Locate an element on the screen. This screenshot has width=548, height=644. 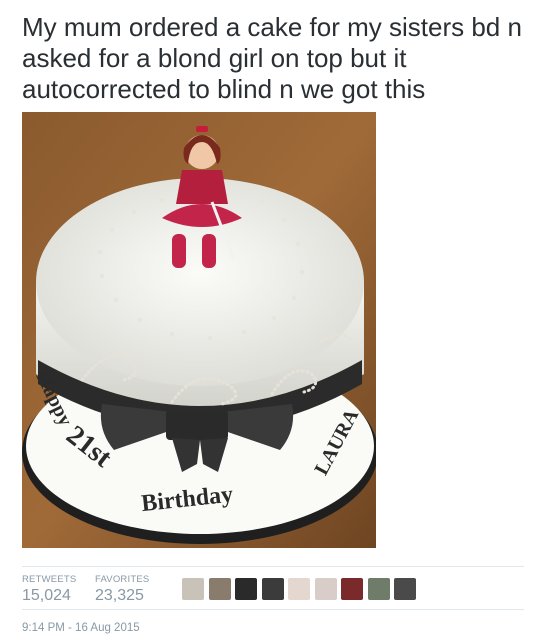
tweet-stats: RETWEETS 15,024 FAVORITES 23,325 is located at coordinates (273, 588).